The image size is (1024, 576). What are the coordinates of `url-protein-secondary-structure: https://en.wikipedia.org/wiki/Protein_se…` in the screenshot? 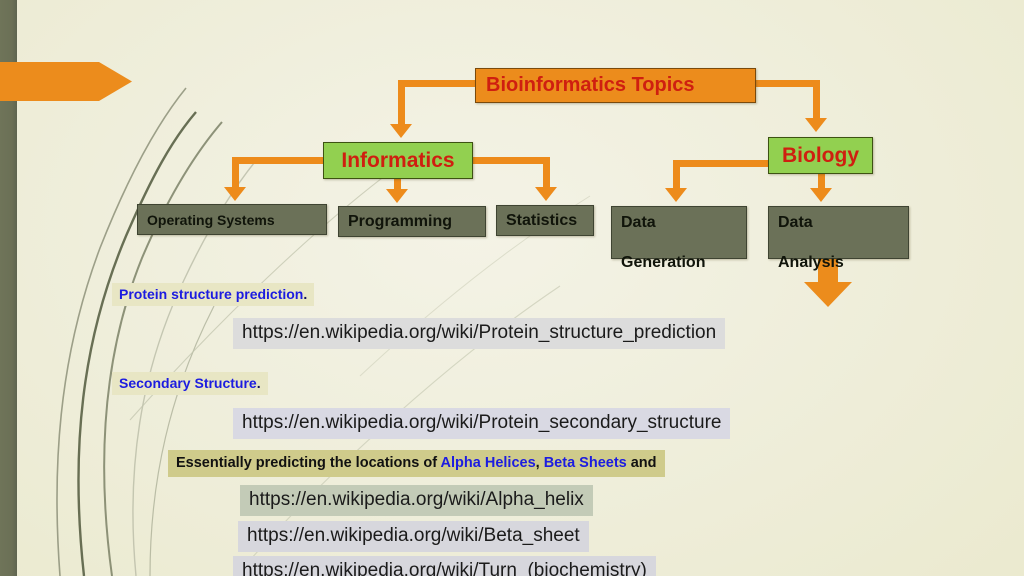 It's located at (482, 423).